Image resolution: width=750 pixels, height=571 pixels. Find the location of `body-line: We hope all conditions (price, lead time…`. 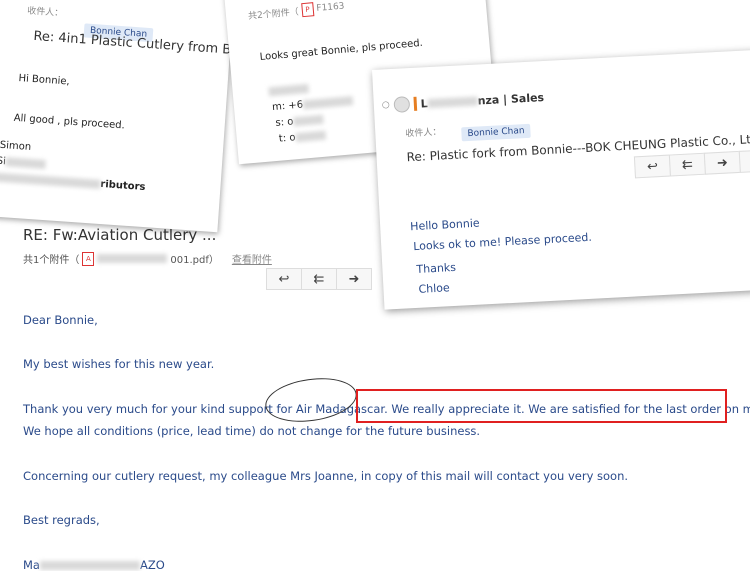

body-line: We hope all conditions (price, lead time… is located at coordinates (252, 431).